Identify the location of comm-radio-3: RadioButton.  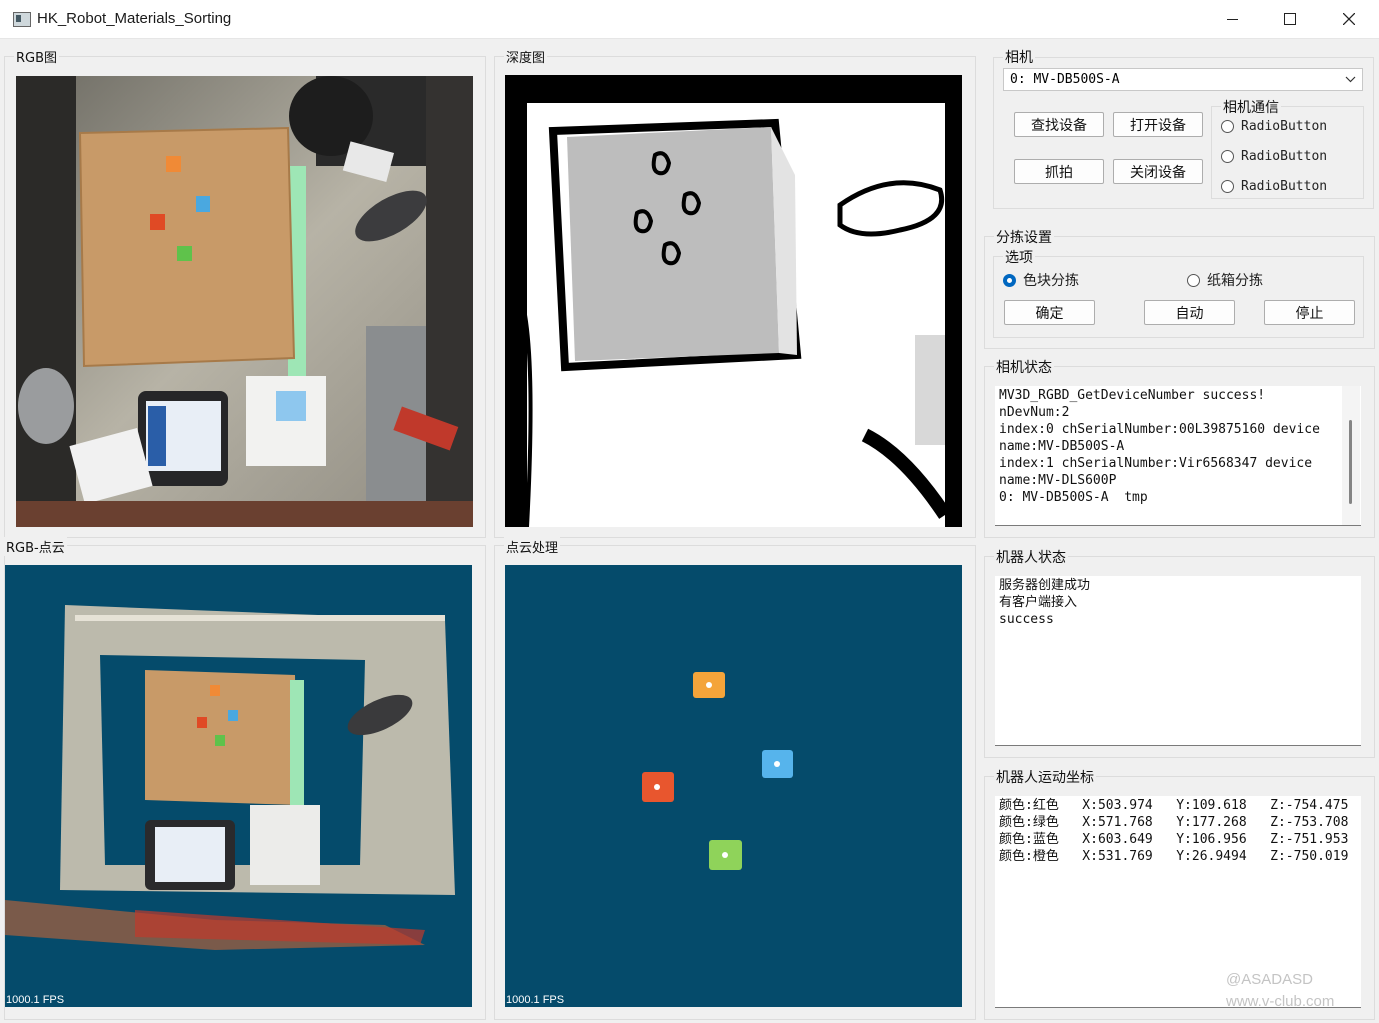
(1274, 186).